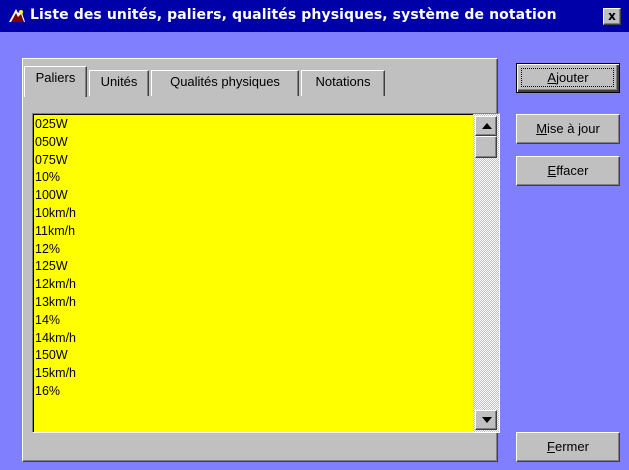 Image resolution: width=629 pixels, height=470 pixels. What do you see at coordinates (254, 178) in the screenshot?
I see `list-item: 10%` at bounding box center [254, 178].